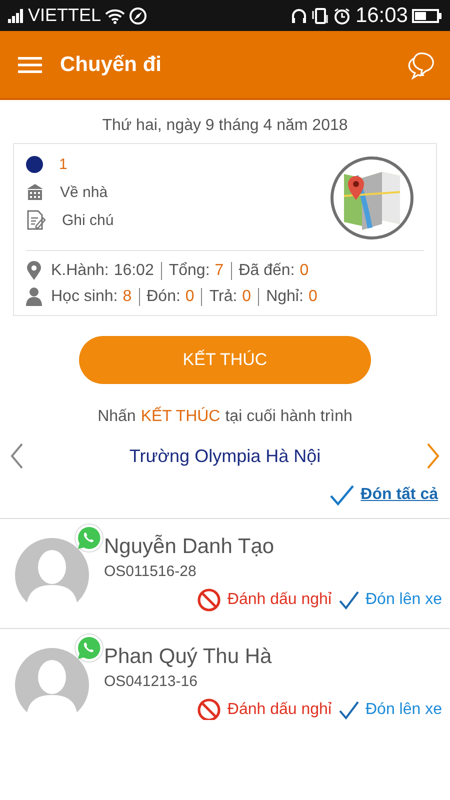  I want to click on student-name: Phan Quý Thu Hà, so click(188, 657).